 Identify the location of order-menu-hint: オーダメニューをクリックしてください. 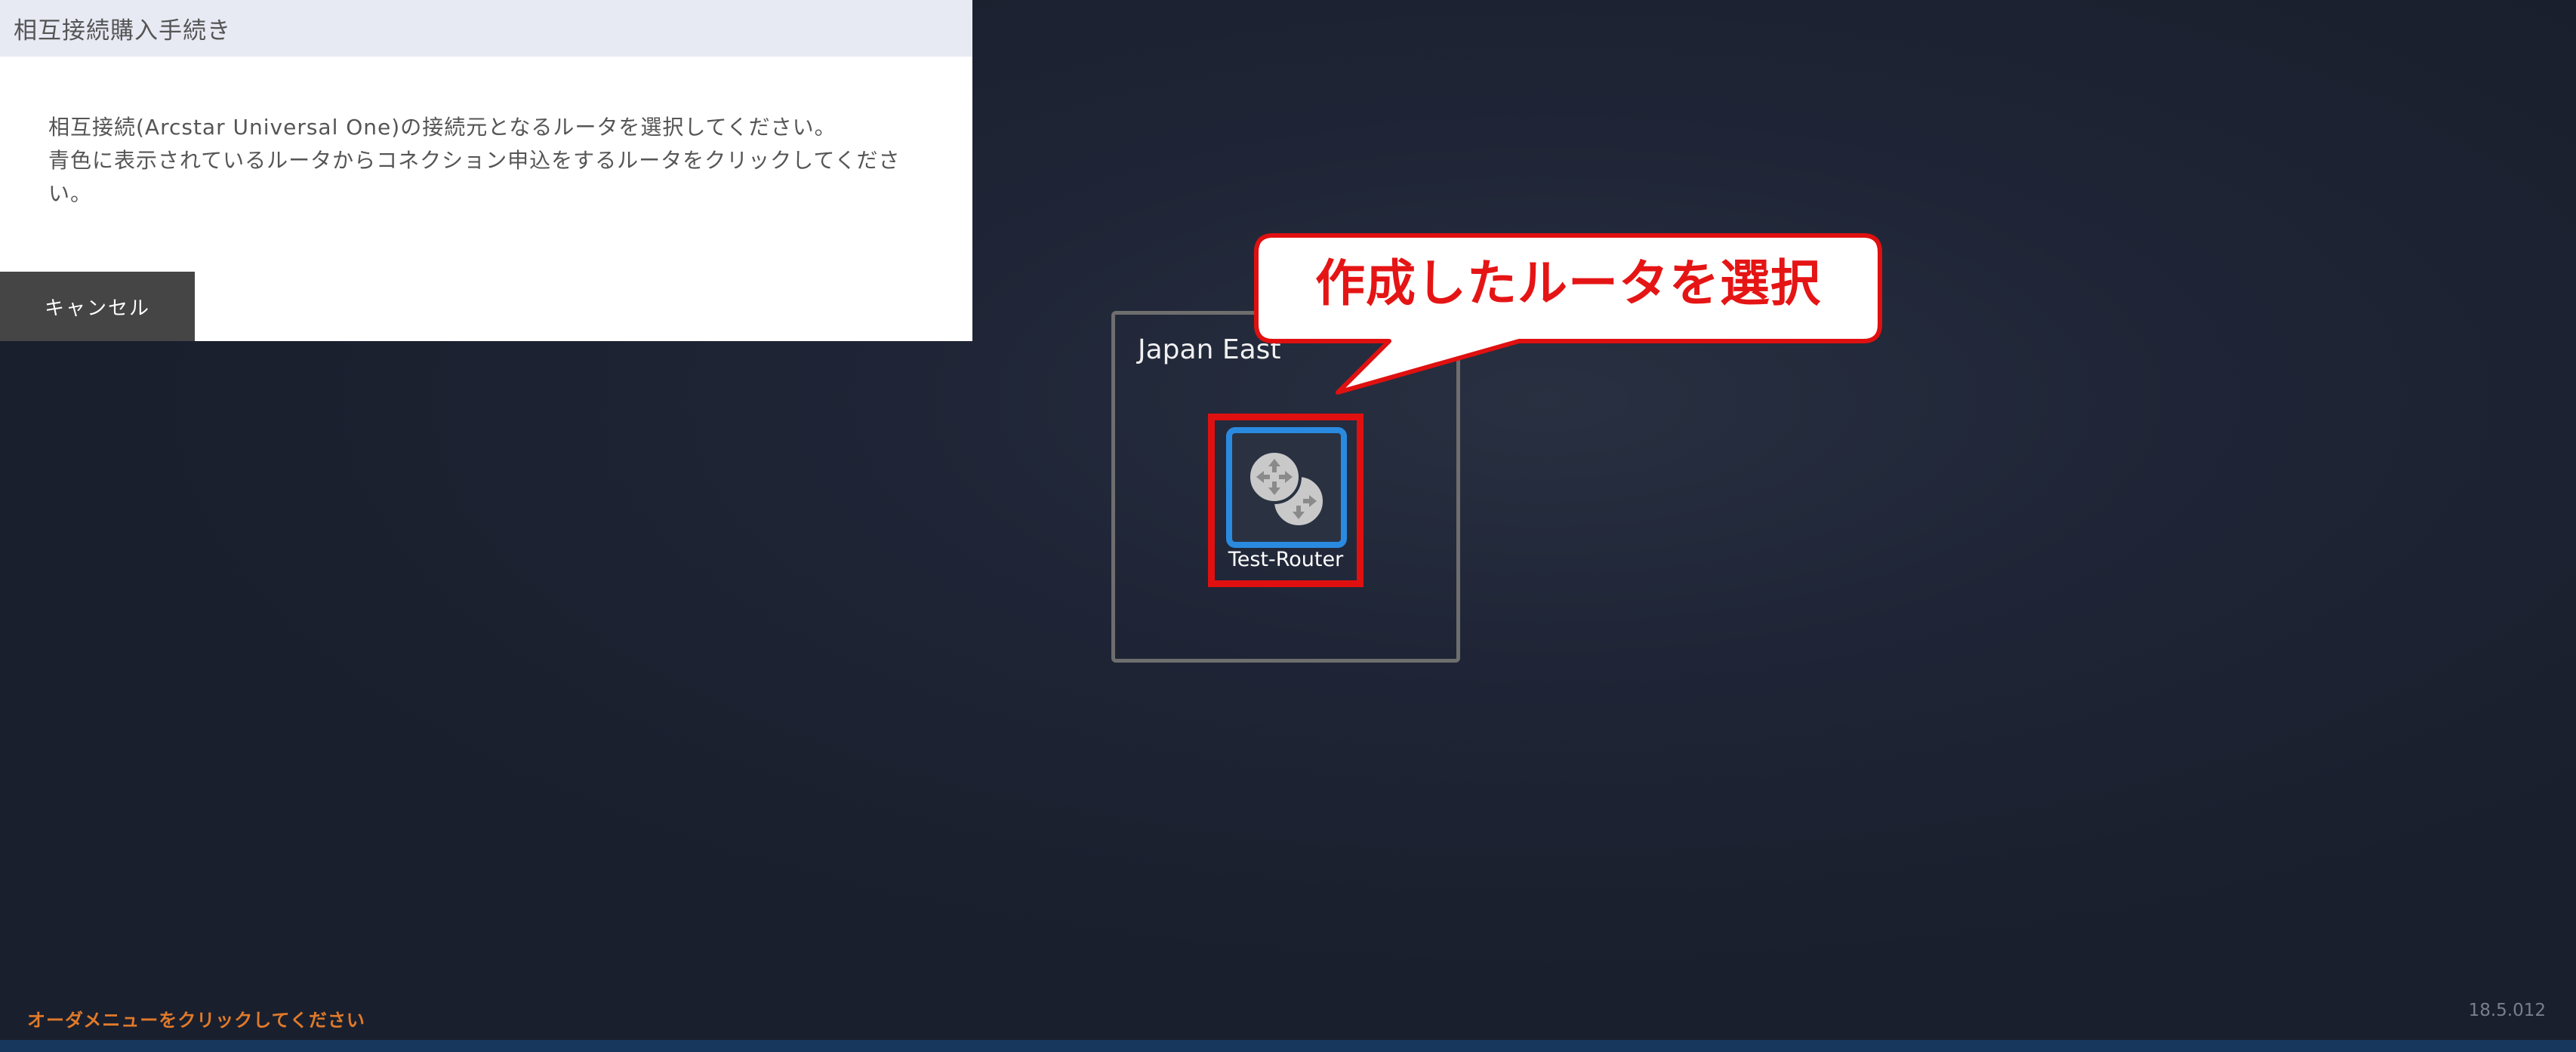
(196, 1020).